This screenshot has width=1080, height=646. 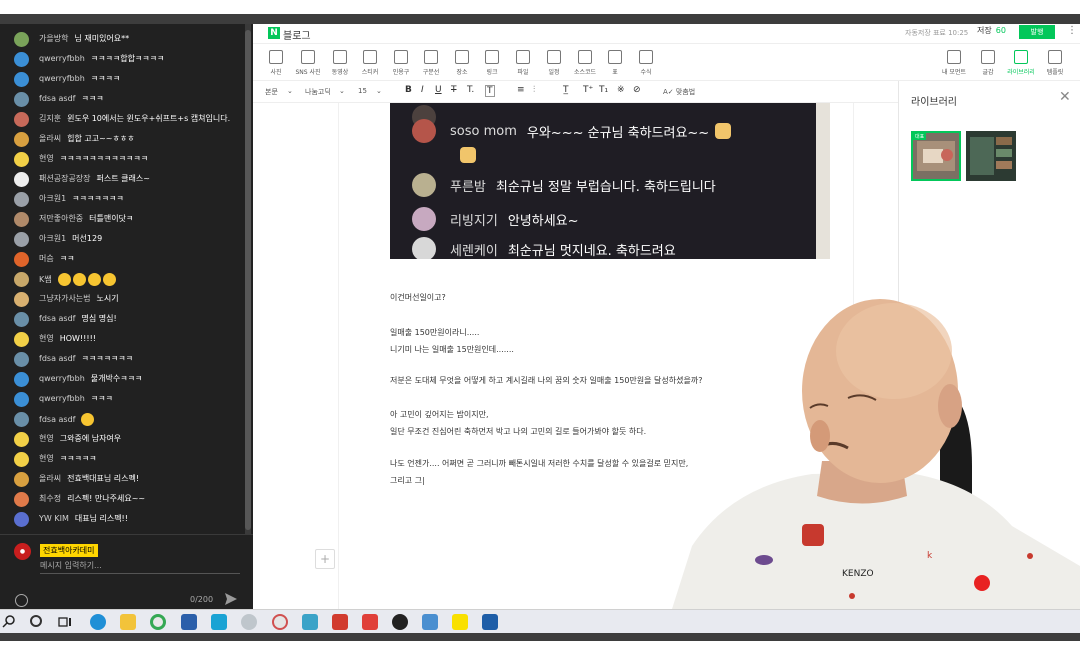 I want to click on chat-scrollbar-thumb, so click(x=248, y=280).